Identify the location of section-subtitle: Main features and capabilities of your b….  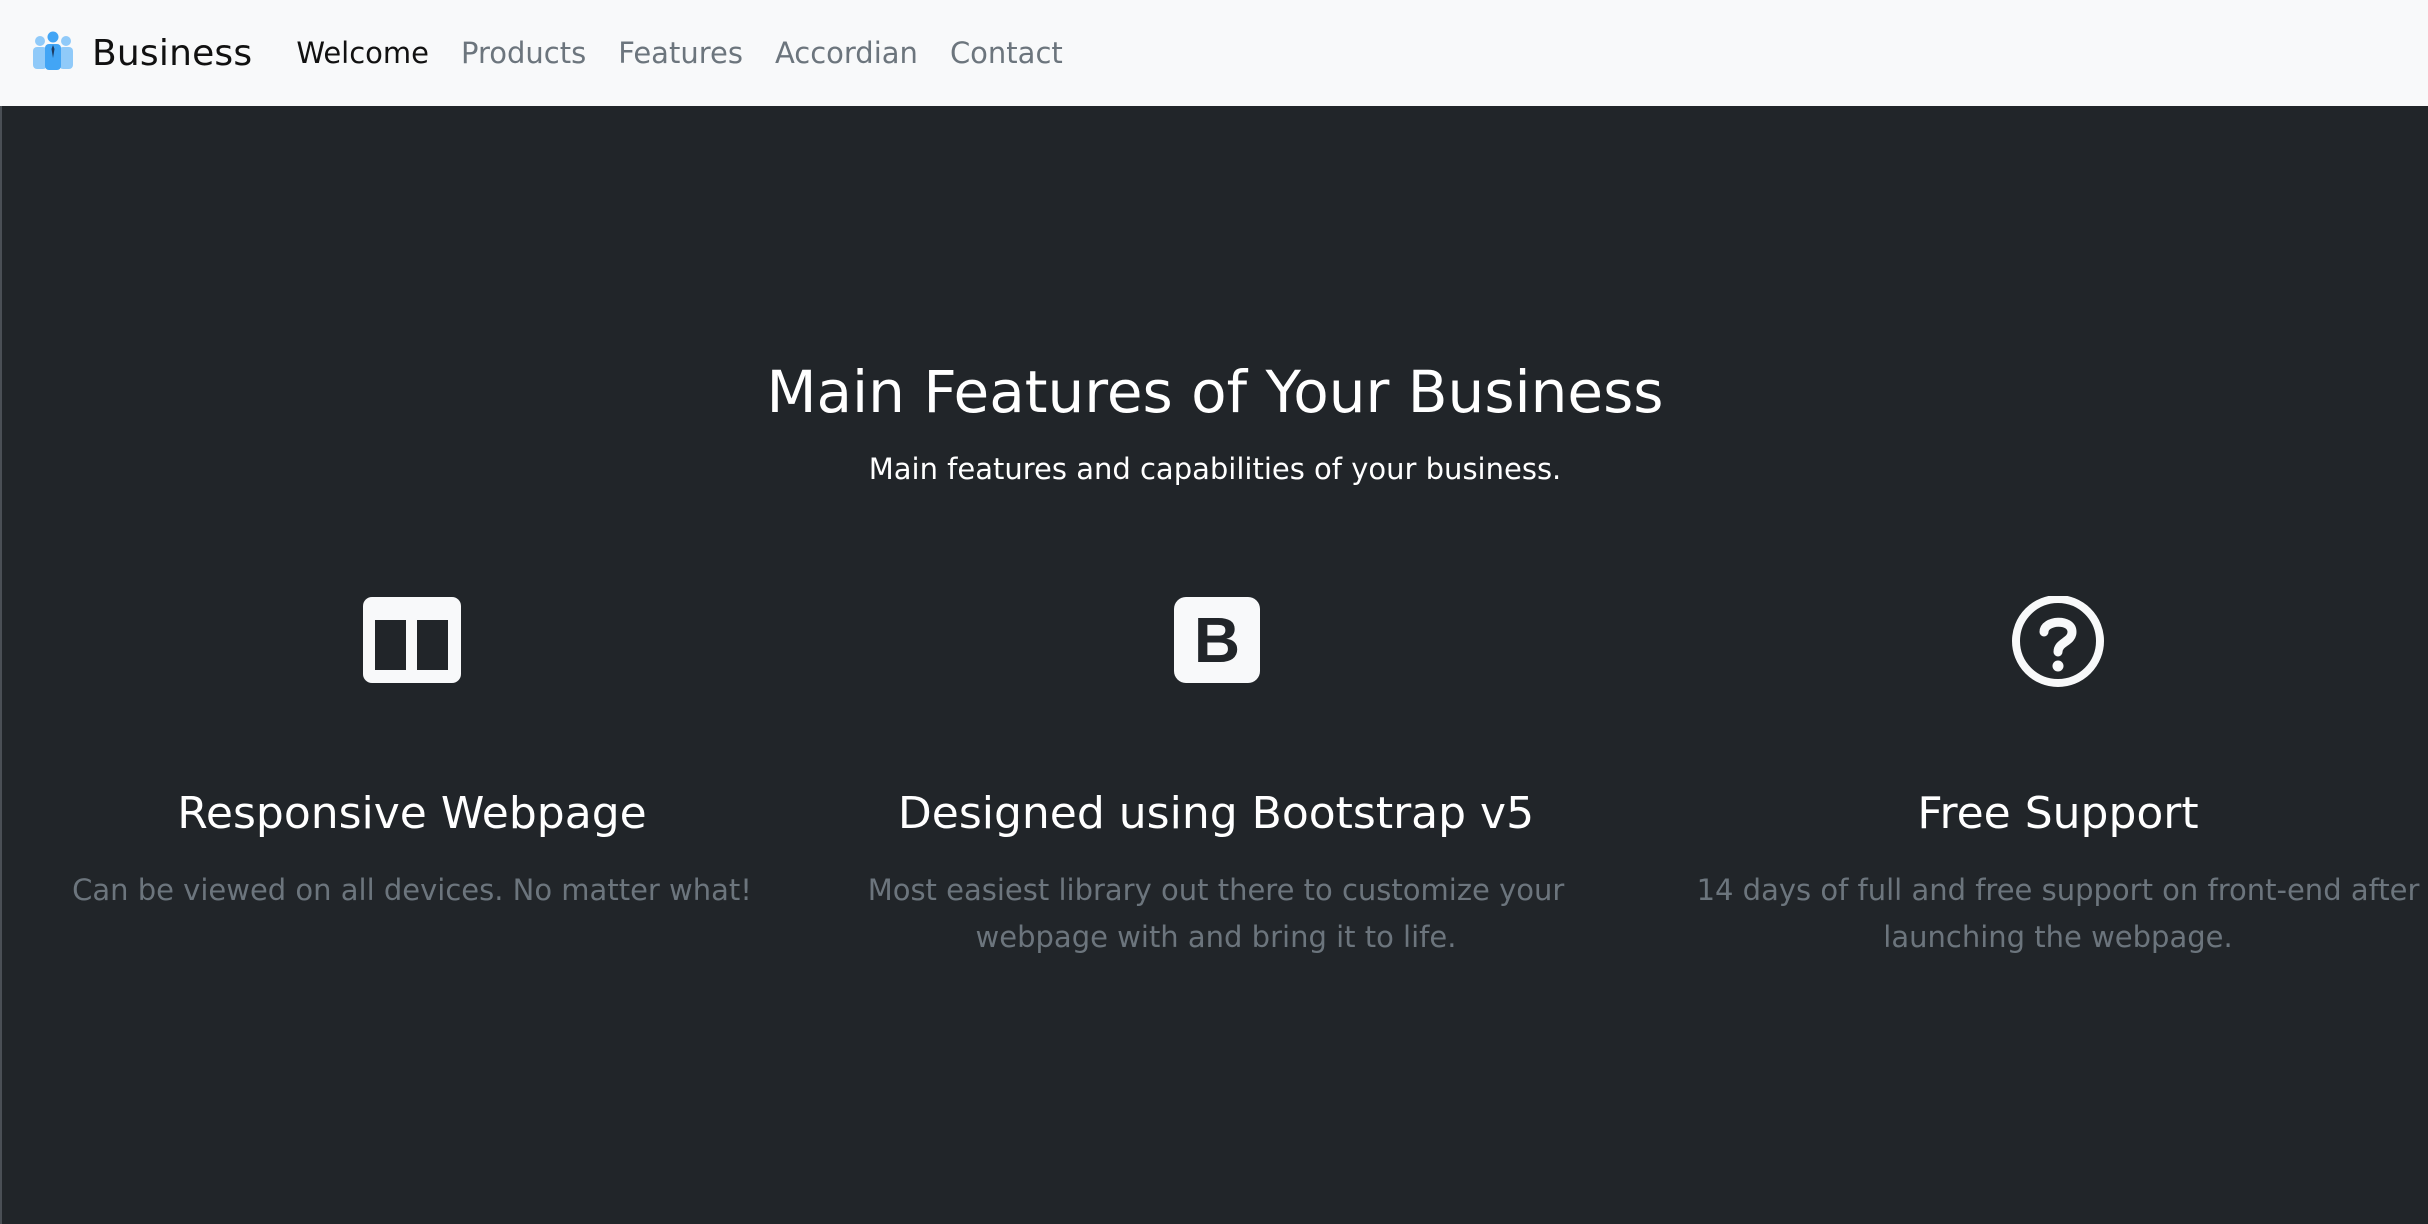
(1215, 469).